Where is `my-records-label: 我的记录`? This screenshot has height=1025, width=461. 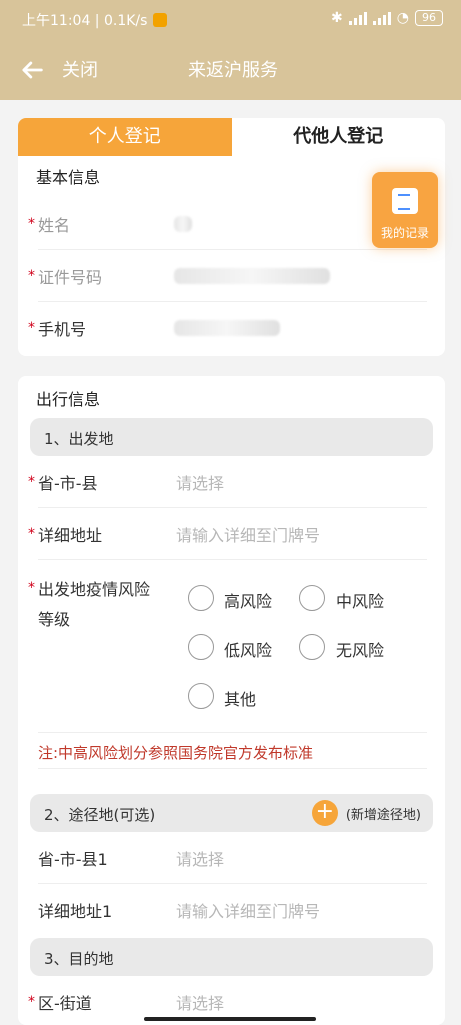 my-records-label: 我的记录 is located at coordinates (404, 233).